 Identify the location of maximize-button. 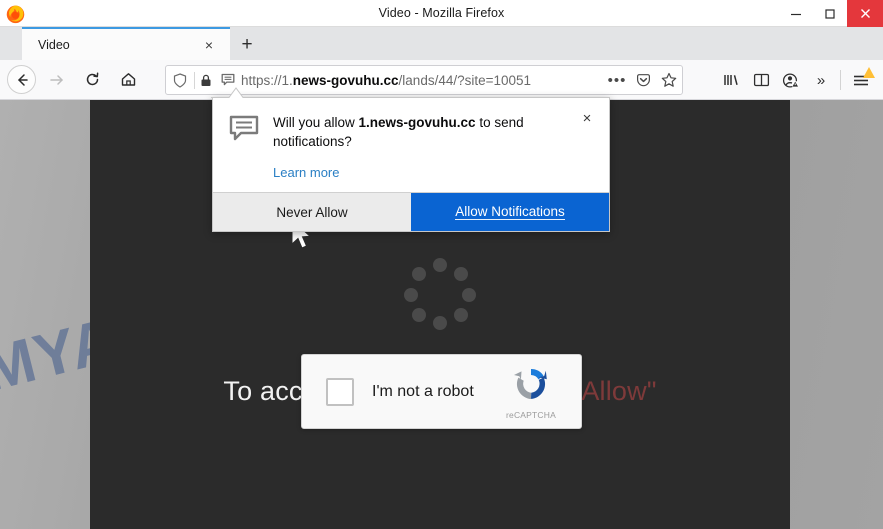
(830, 13).